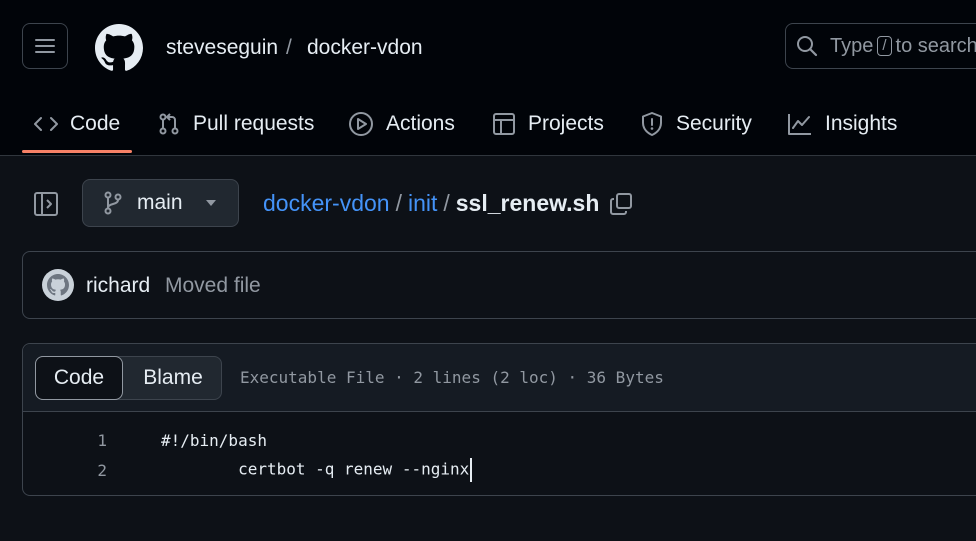 The height and width of the screenshot is (541, 976). Describe the element at coordinates (807, 46) in the screenshot. I see `search-icon` at that location.